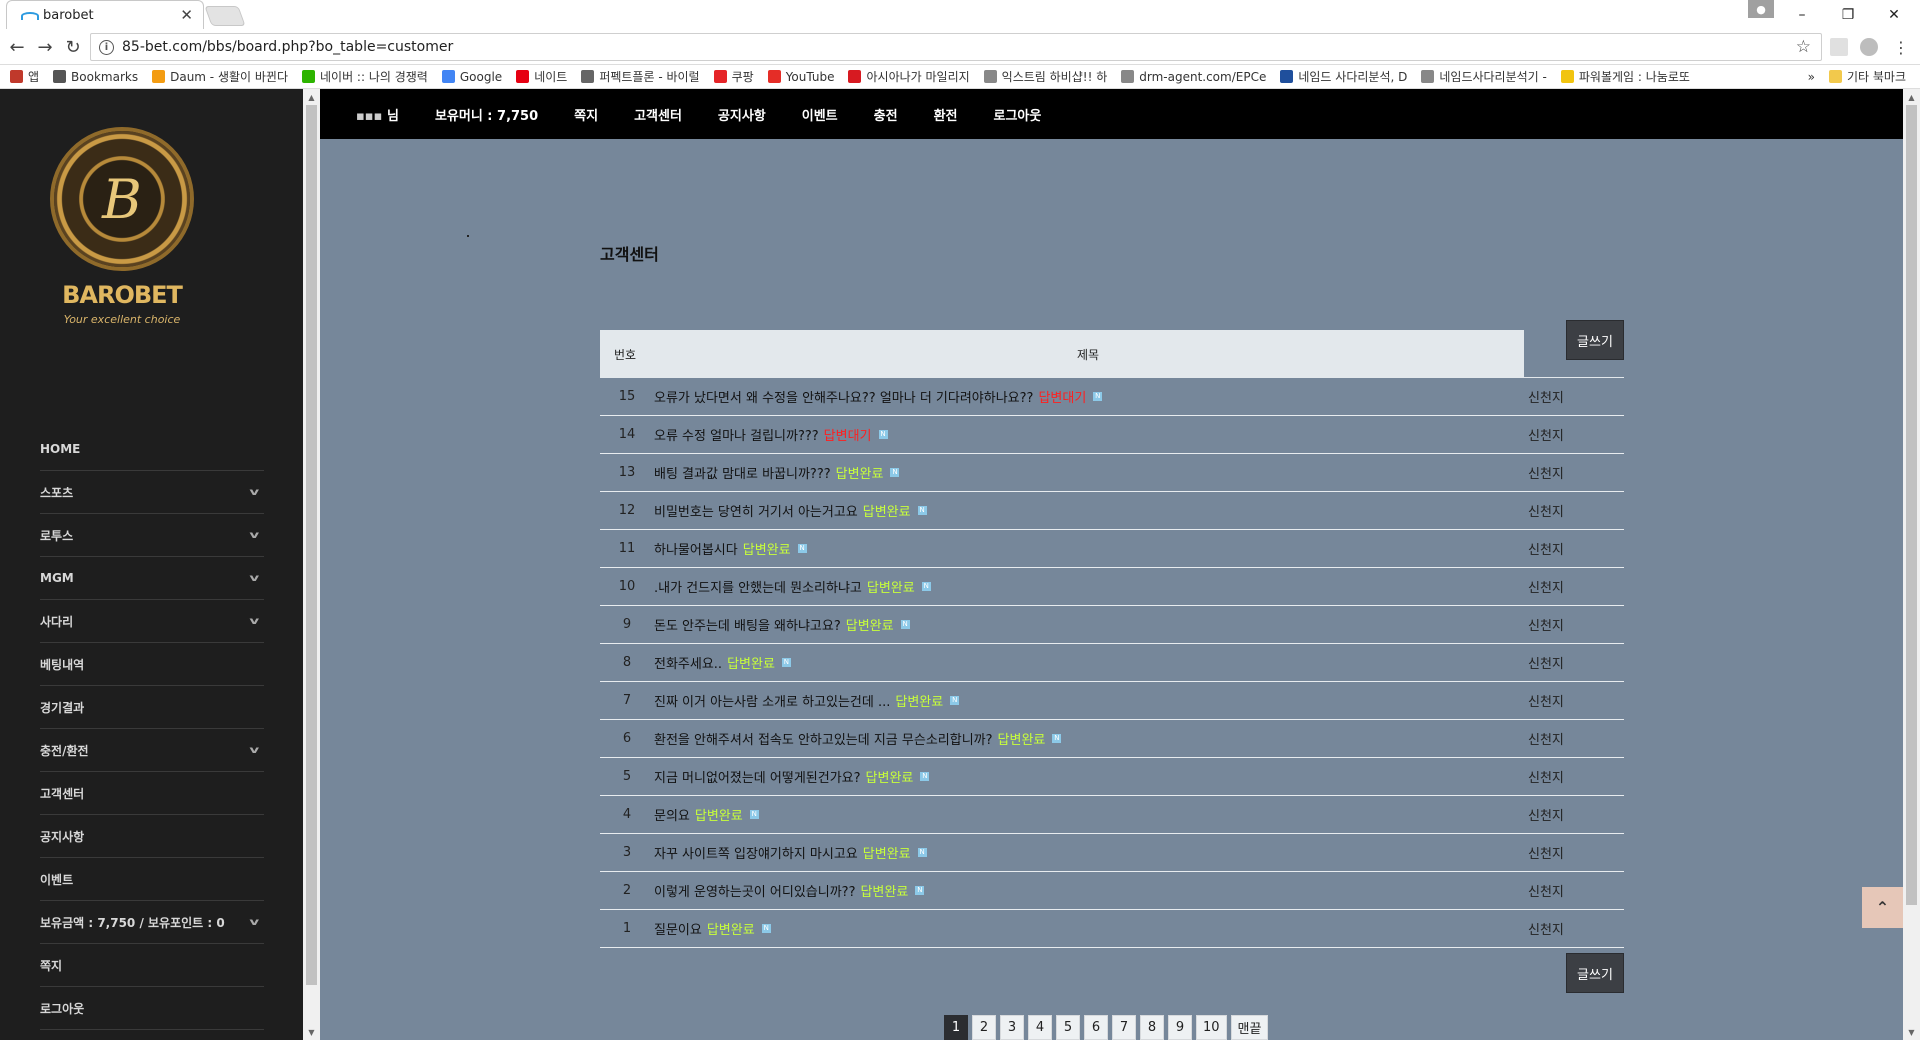 This screenshot has width=1920, height=1040. Describe the element at coordinates (1012, 1027) in the screenshot. I see `page-button: 3` at that location.